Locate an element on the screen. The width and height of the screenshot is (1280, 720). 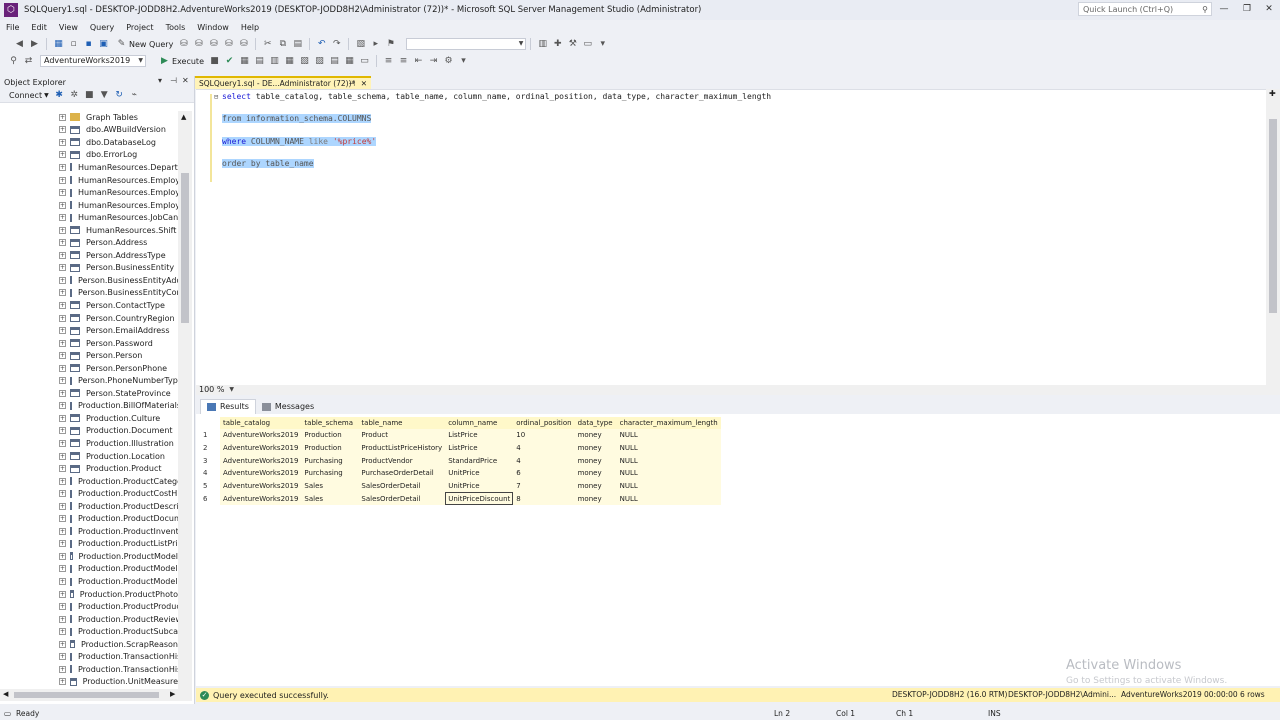
results-text-icon: ▤ is located at coordinates (335, 61).